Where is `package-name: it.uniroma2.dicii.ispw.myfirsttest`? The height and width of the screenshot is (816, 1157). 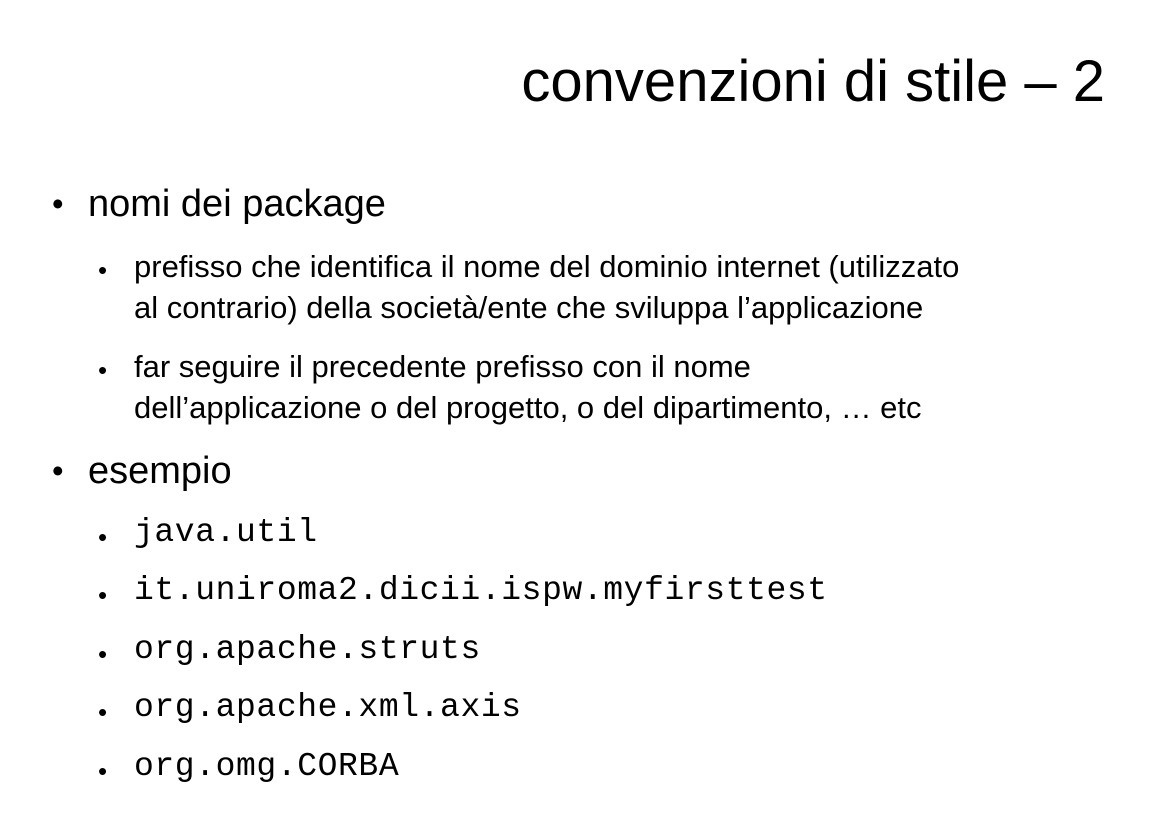
package-name: it.uniroma2.dicii.ispw.myfirsttest is located at coordinates (481, 590).